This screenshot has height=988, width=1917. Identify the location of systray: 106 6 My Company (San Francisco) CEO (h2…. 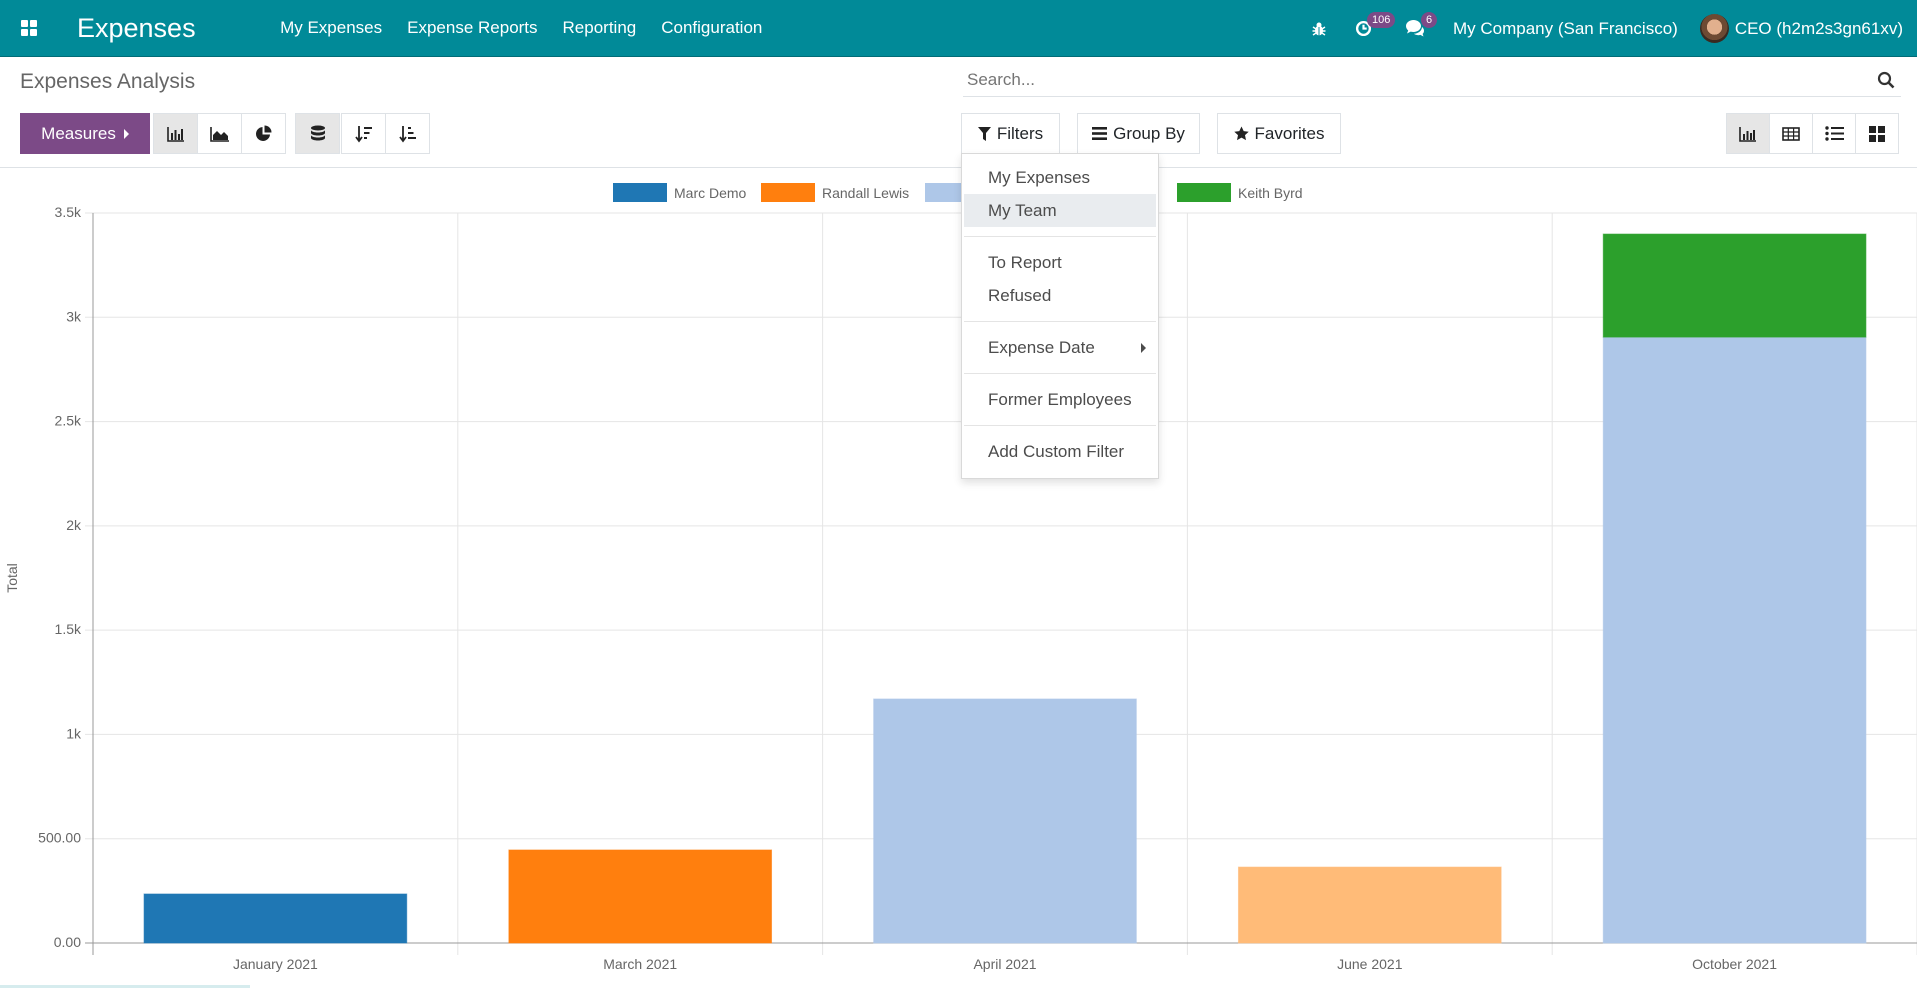
(1608, 28).